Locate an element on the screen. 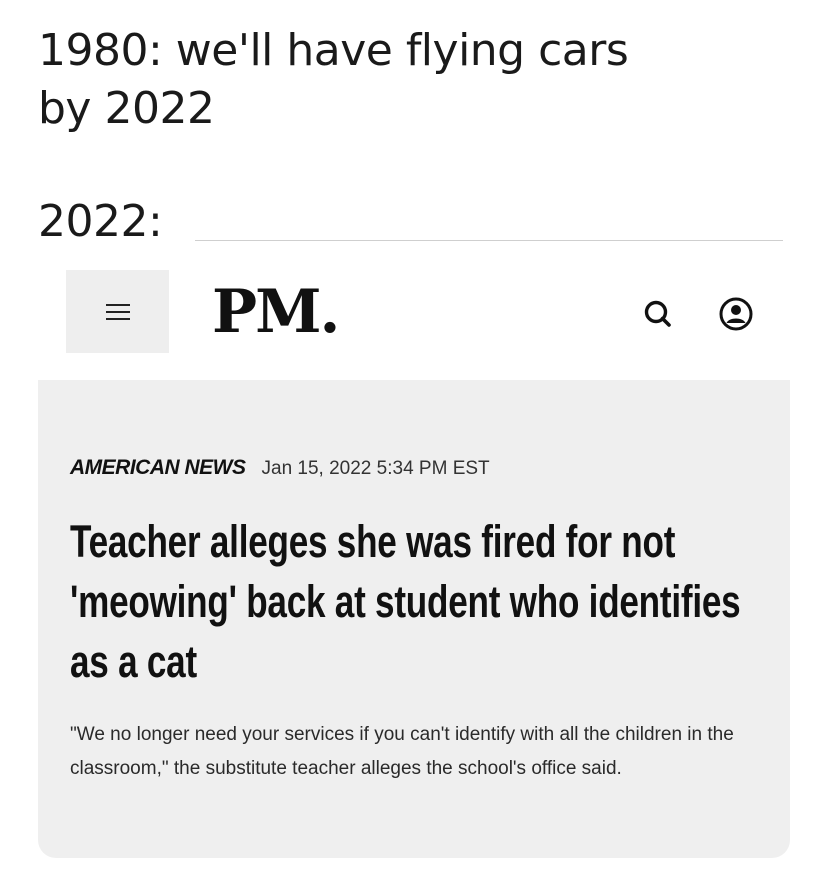 The height and width of the screenshot is (883, 828). menu-button is located at coordinates (117, 311).